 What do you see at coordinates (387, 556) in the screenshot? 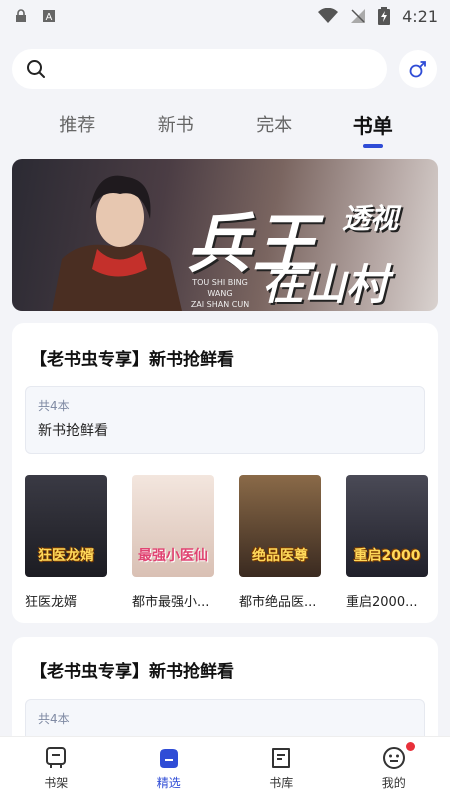
I see `book-cover-title: 重启2000` at bounding box center [387, 556].